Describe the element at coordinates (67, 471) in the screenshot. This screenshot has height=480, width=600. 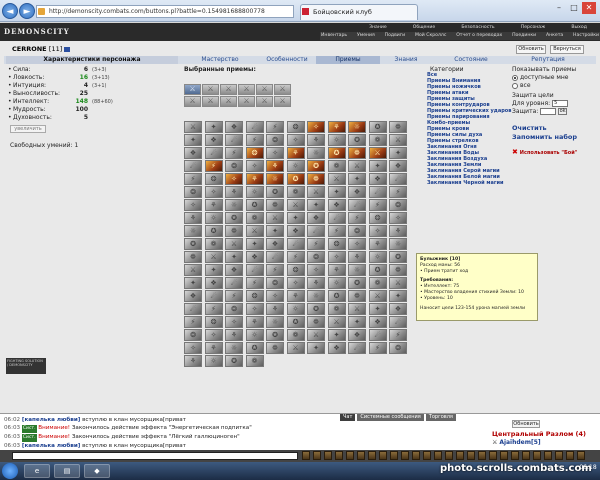
I see `taskbar-folder-icon: ▤` at that location.